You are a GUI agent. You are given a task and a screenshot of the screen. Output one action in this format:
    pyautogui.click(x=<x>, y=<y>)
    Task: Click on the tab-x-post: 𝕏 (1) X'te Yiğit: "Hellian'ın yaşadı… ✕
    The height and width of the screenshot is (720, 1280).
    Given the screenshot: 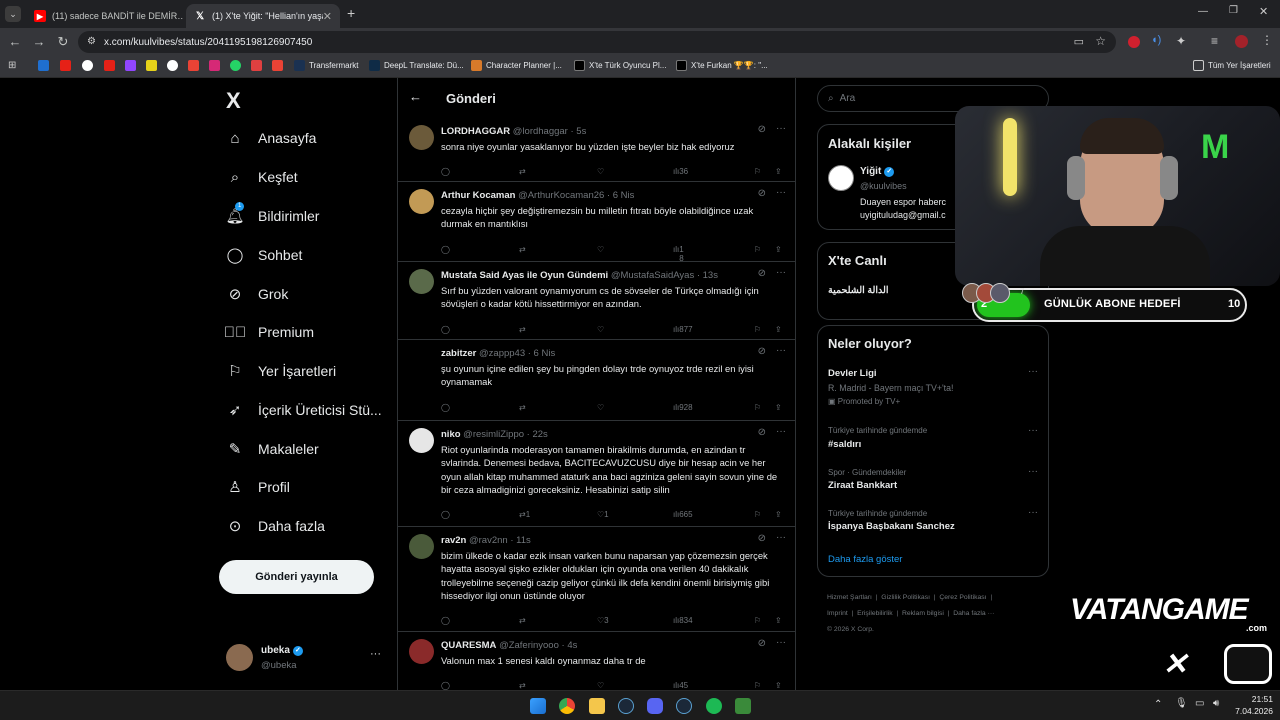 What is the action you would take?
    pyautogui.click(x=263, y=16)
    